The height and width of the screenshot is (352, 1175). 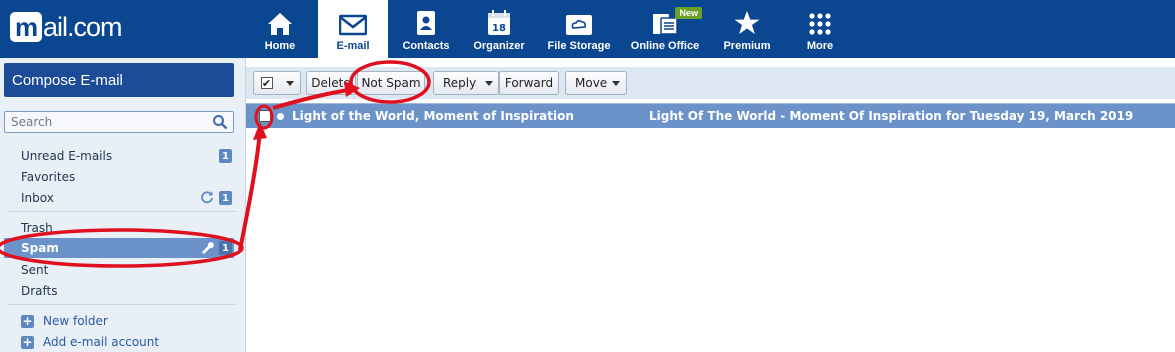 I want to click on nav-email: E-mail, so click(x=353, y=29).